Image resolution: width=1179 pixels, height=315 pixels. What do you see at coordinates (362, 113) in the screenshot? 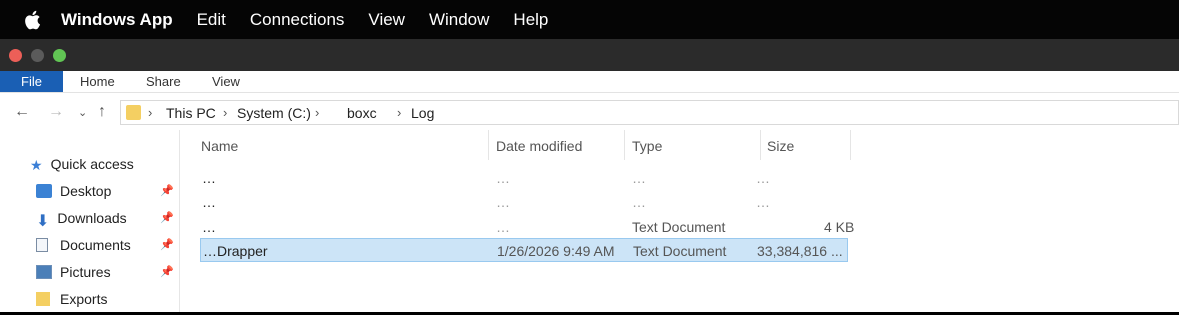
I see `breadcrumb-folder: boxc` at bounding box center [362, 113].